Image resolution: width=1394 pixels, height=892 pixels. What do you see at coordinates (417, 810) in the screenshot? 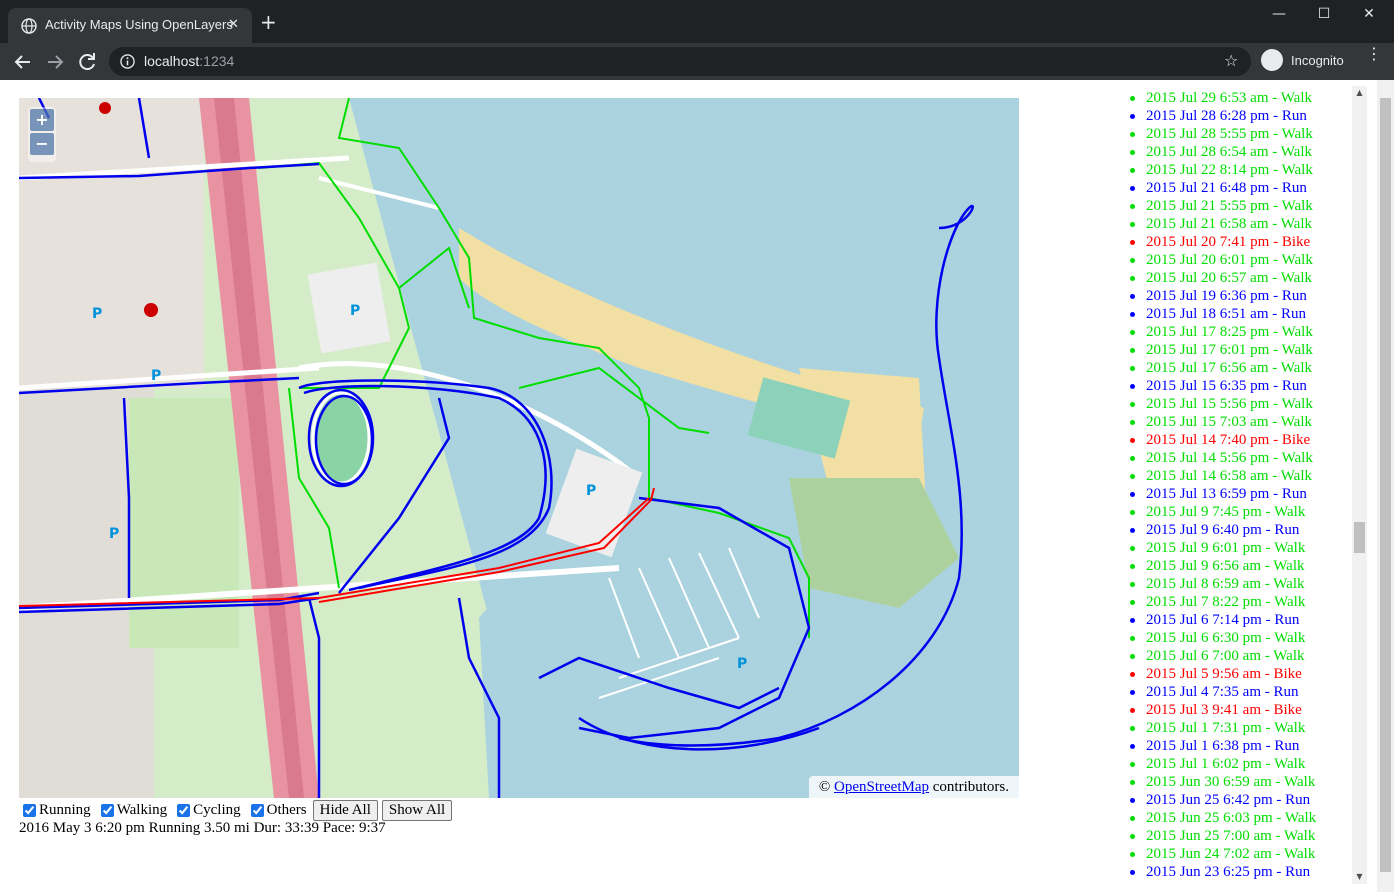
I see `show-all-button: Show All` at bounding box center [417, 810].